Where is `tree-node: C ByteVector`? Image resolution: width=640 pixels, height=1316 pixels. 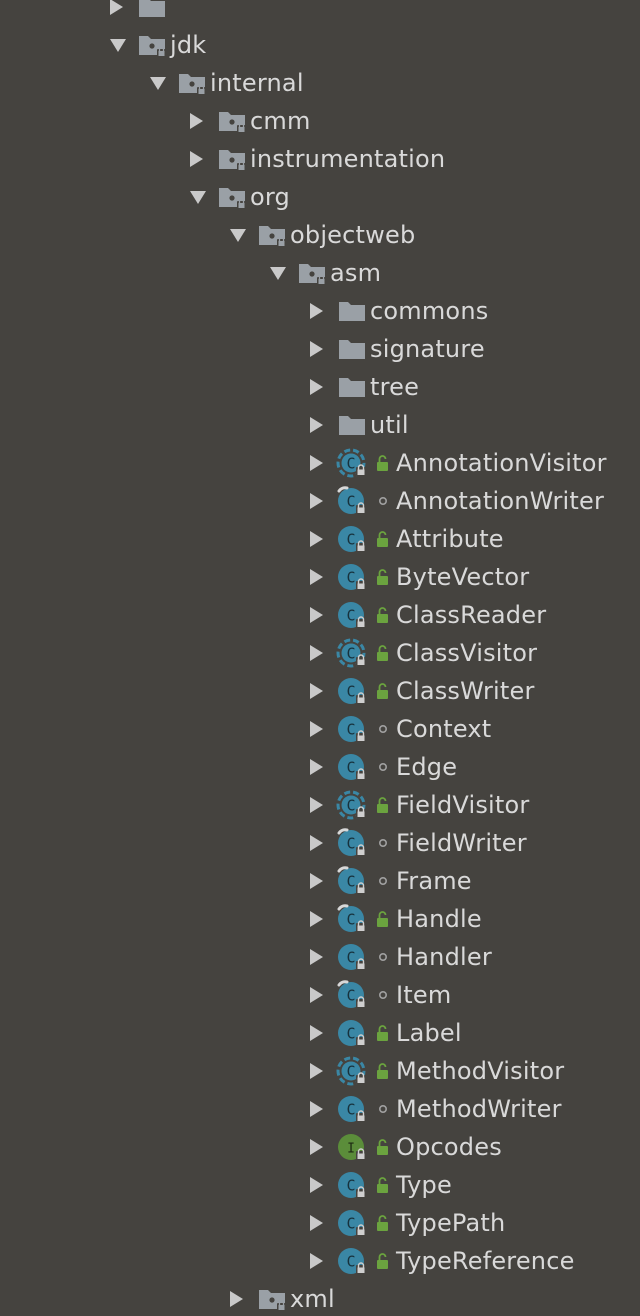 tree-node: C ByteVector is located at coordinates (418, 577).